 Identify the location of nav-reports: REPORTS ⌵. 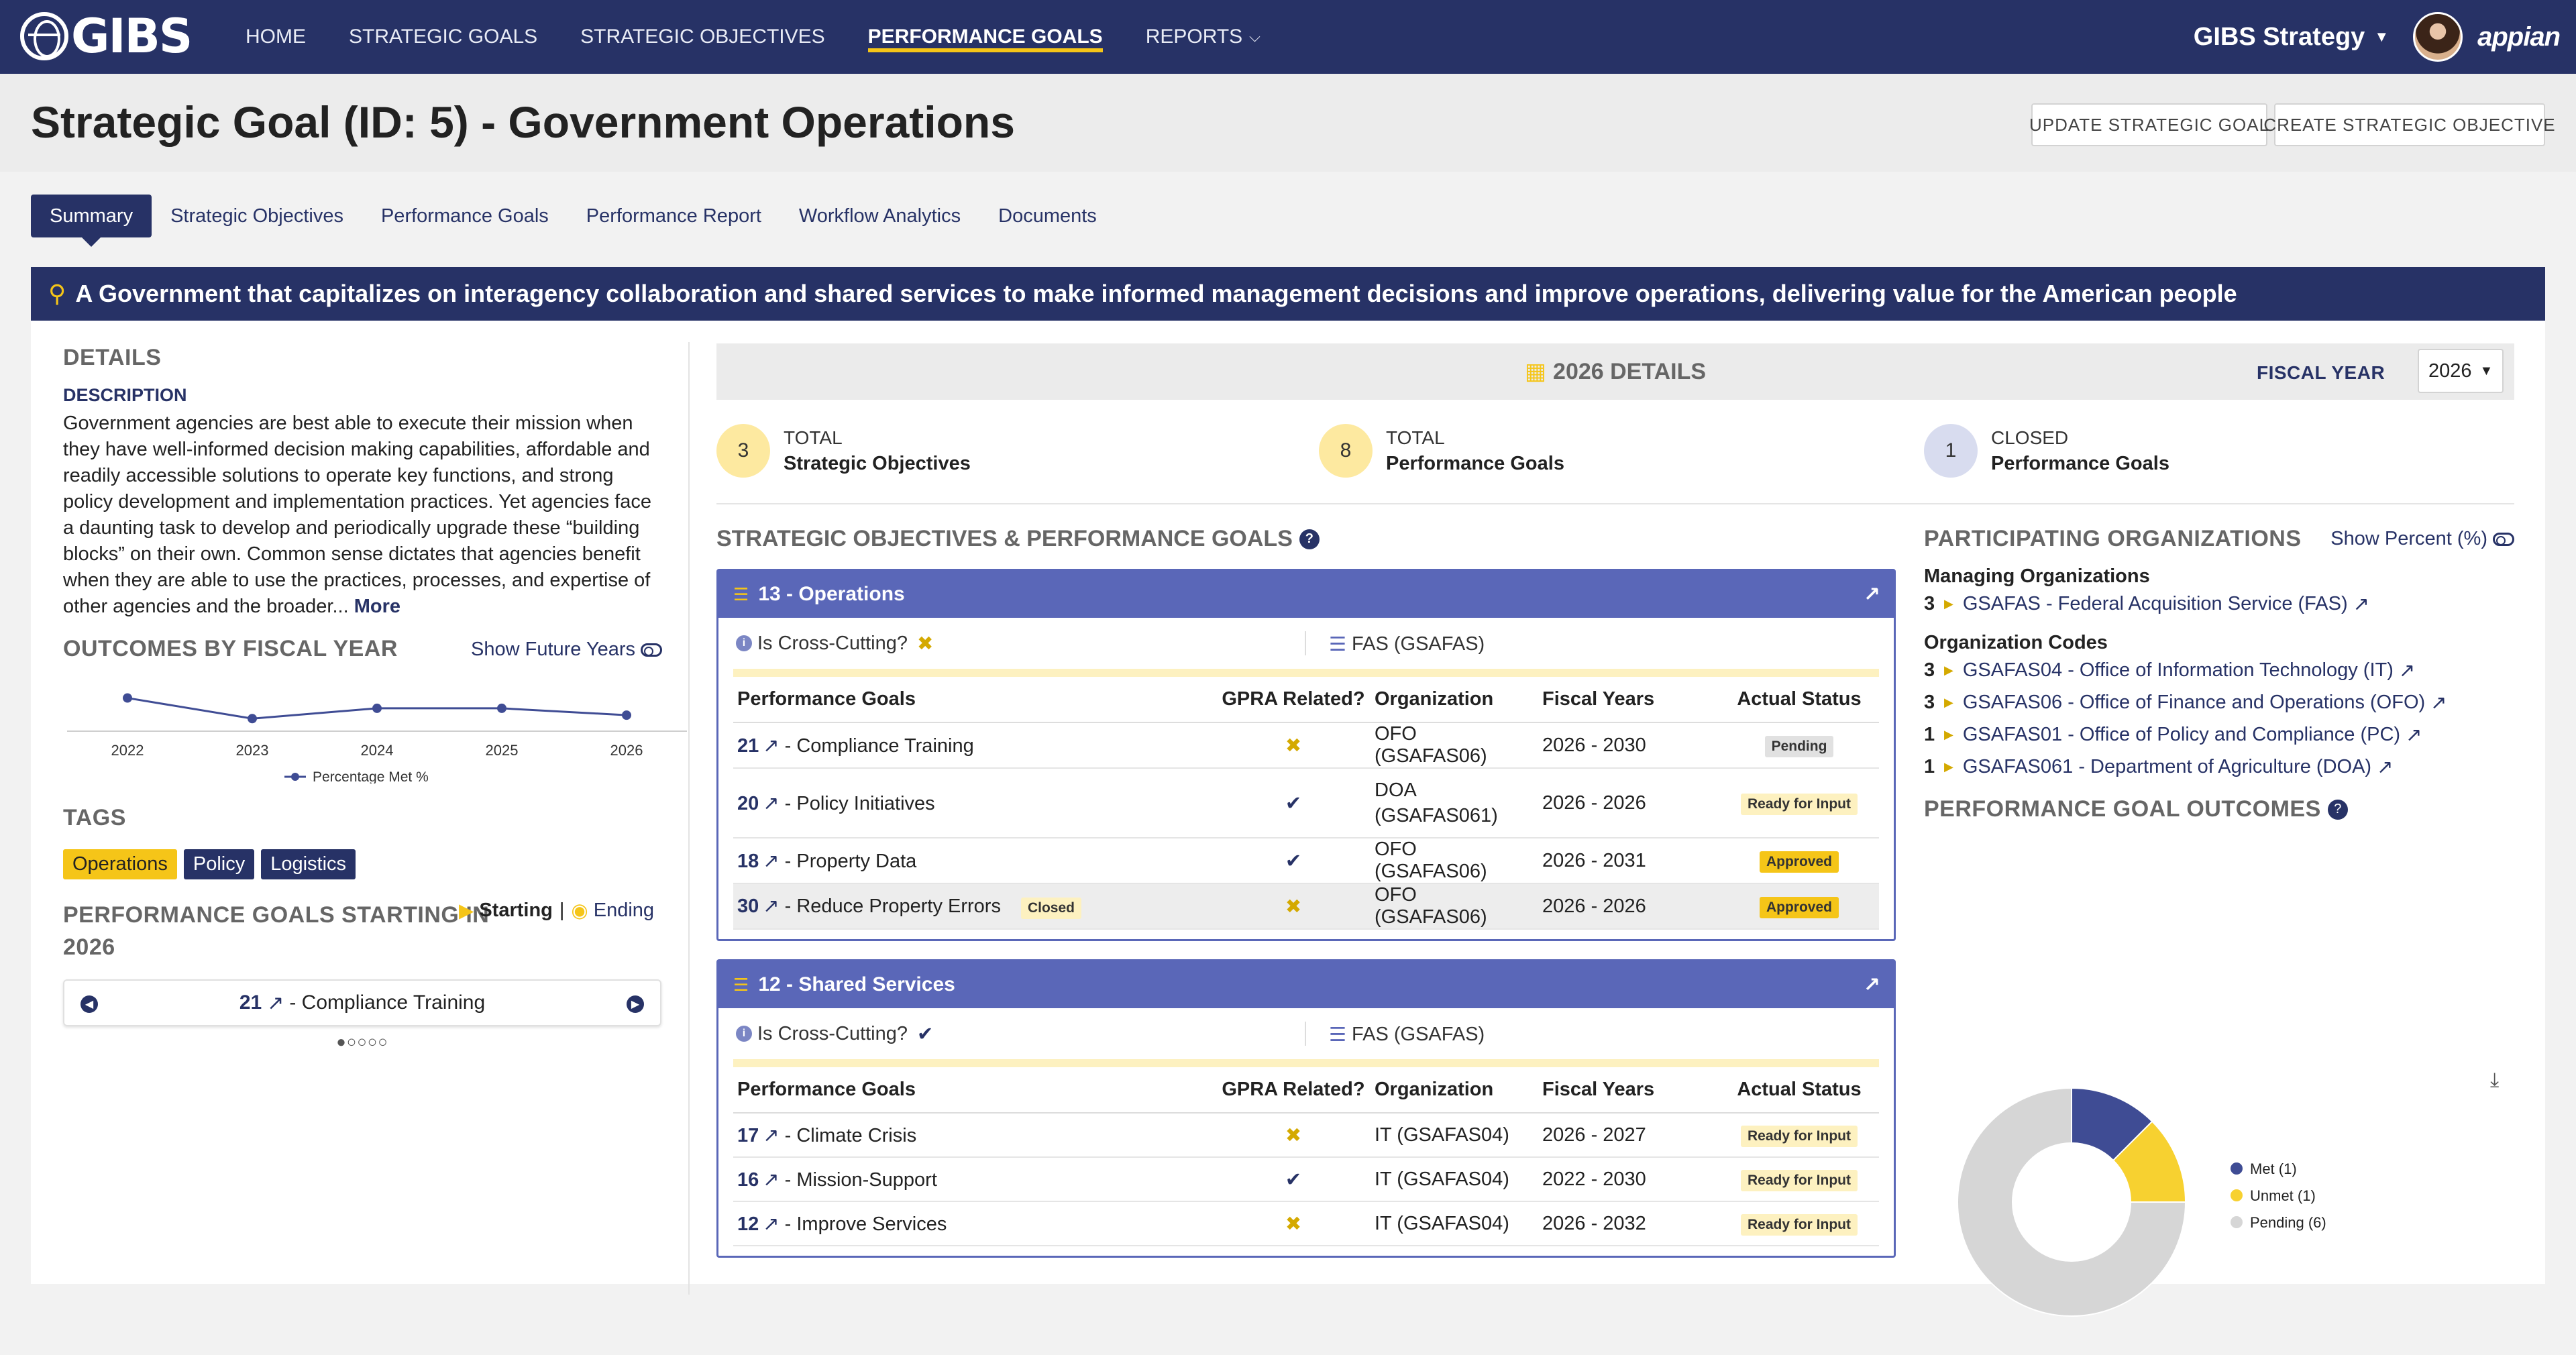
(1203, 37).